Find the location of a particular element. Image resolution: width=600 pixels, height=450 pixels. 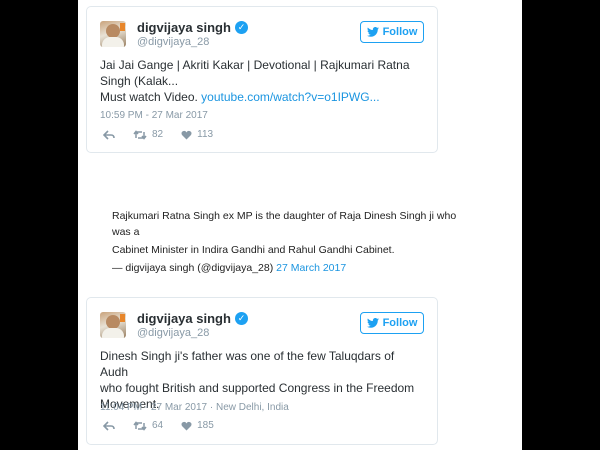

timestamp: 10:59 PM - 27 Mar 2017 is located at coordinates (154, 115).